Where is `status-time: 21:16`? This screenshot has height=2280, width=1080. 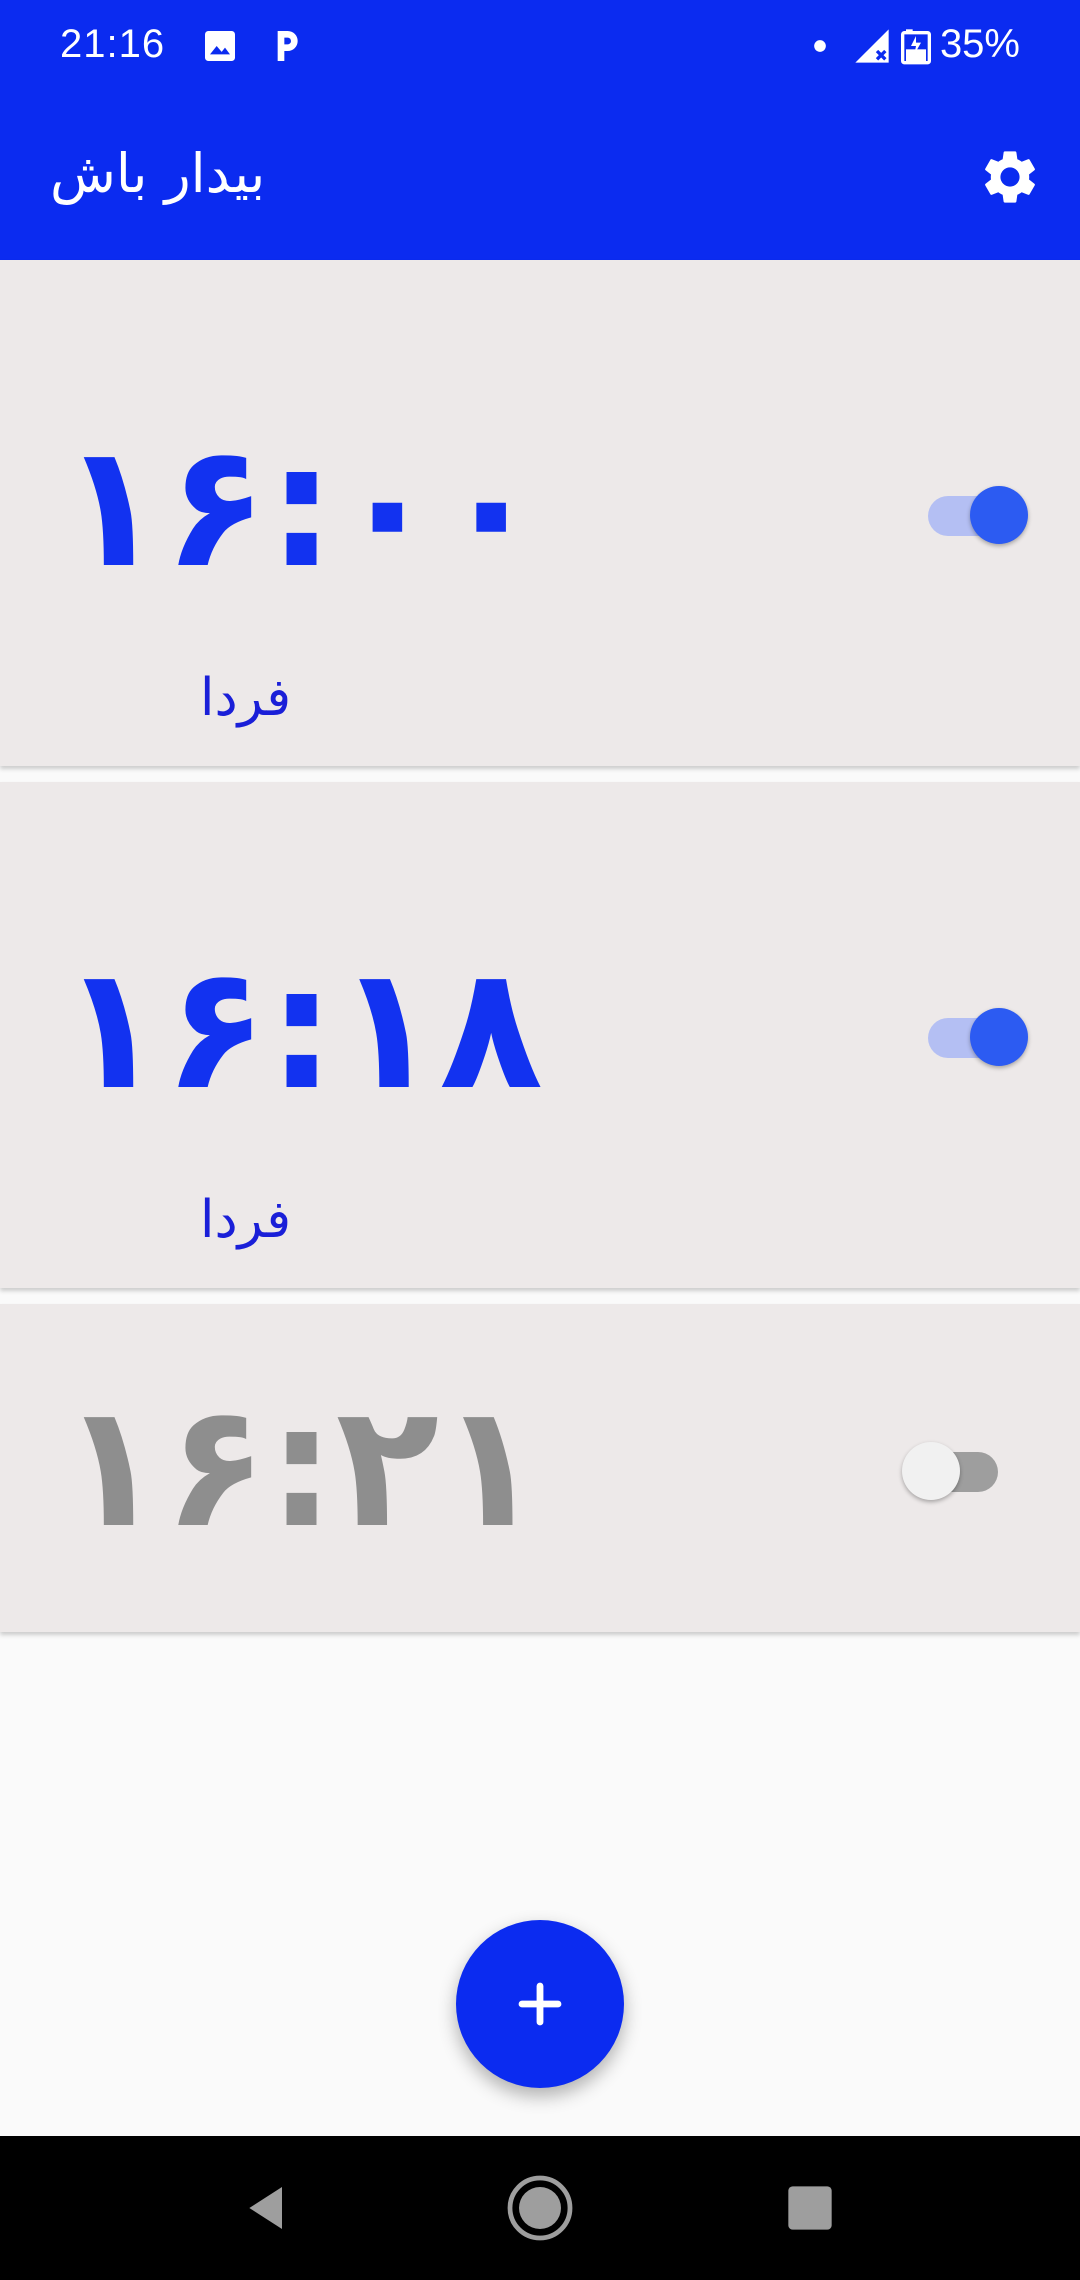 status-time: 21:16 is located at coordinates (113, 44).